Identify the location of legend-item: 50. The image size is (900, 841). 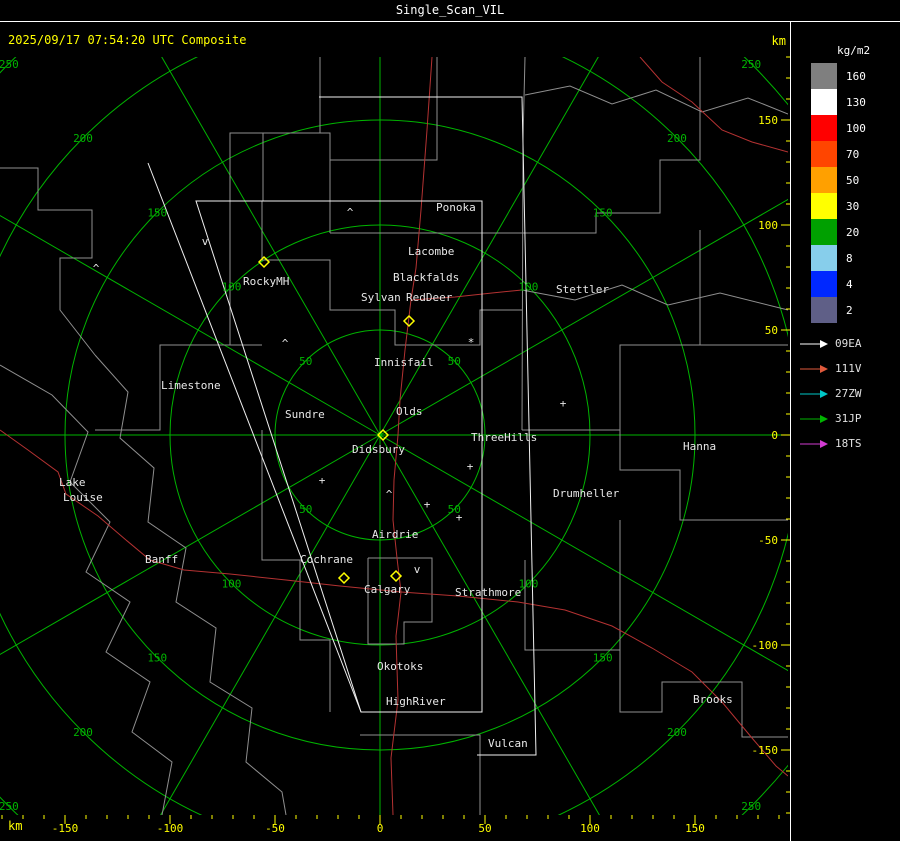
(855, 180).